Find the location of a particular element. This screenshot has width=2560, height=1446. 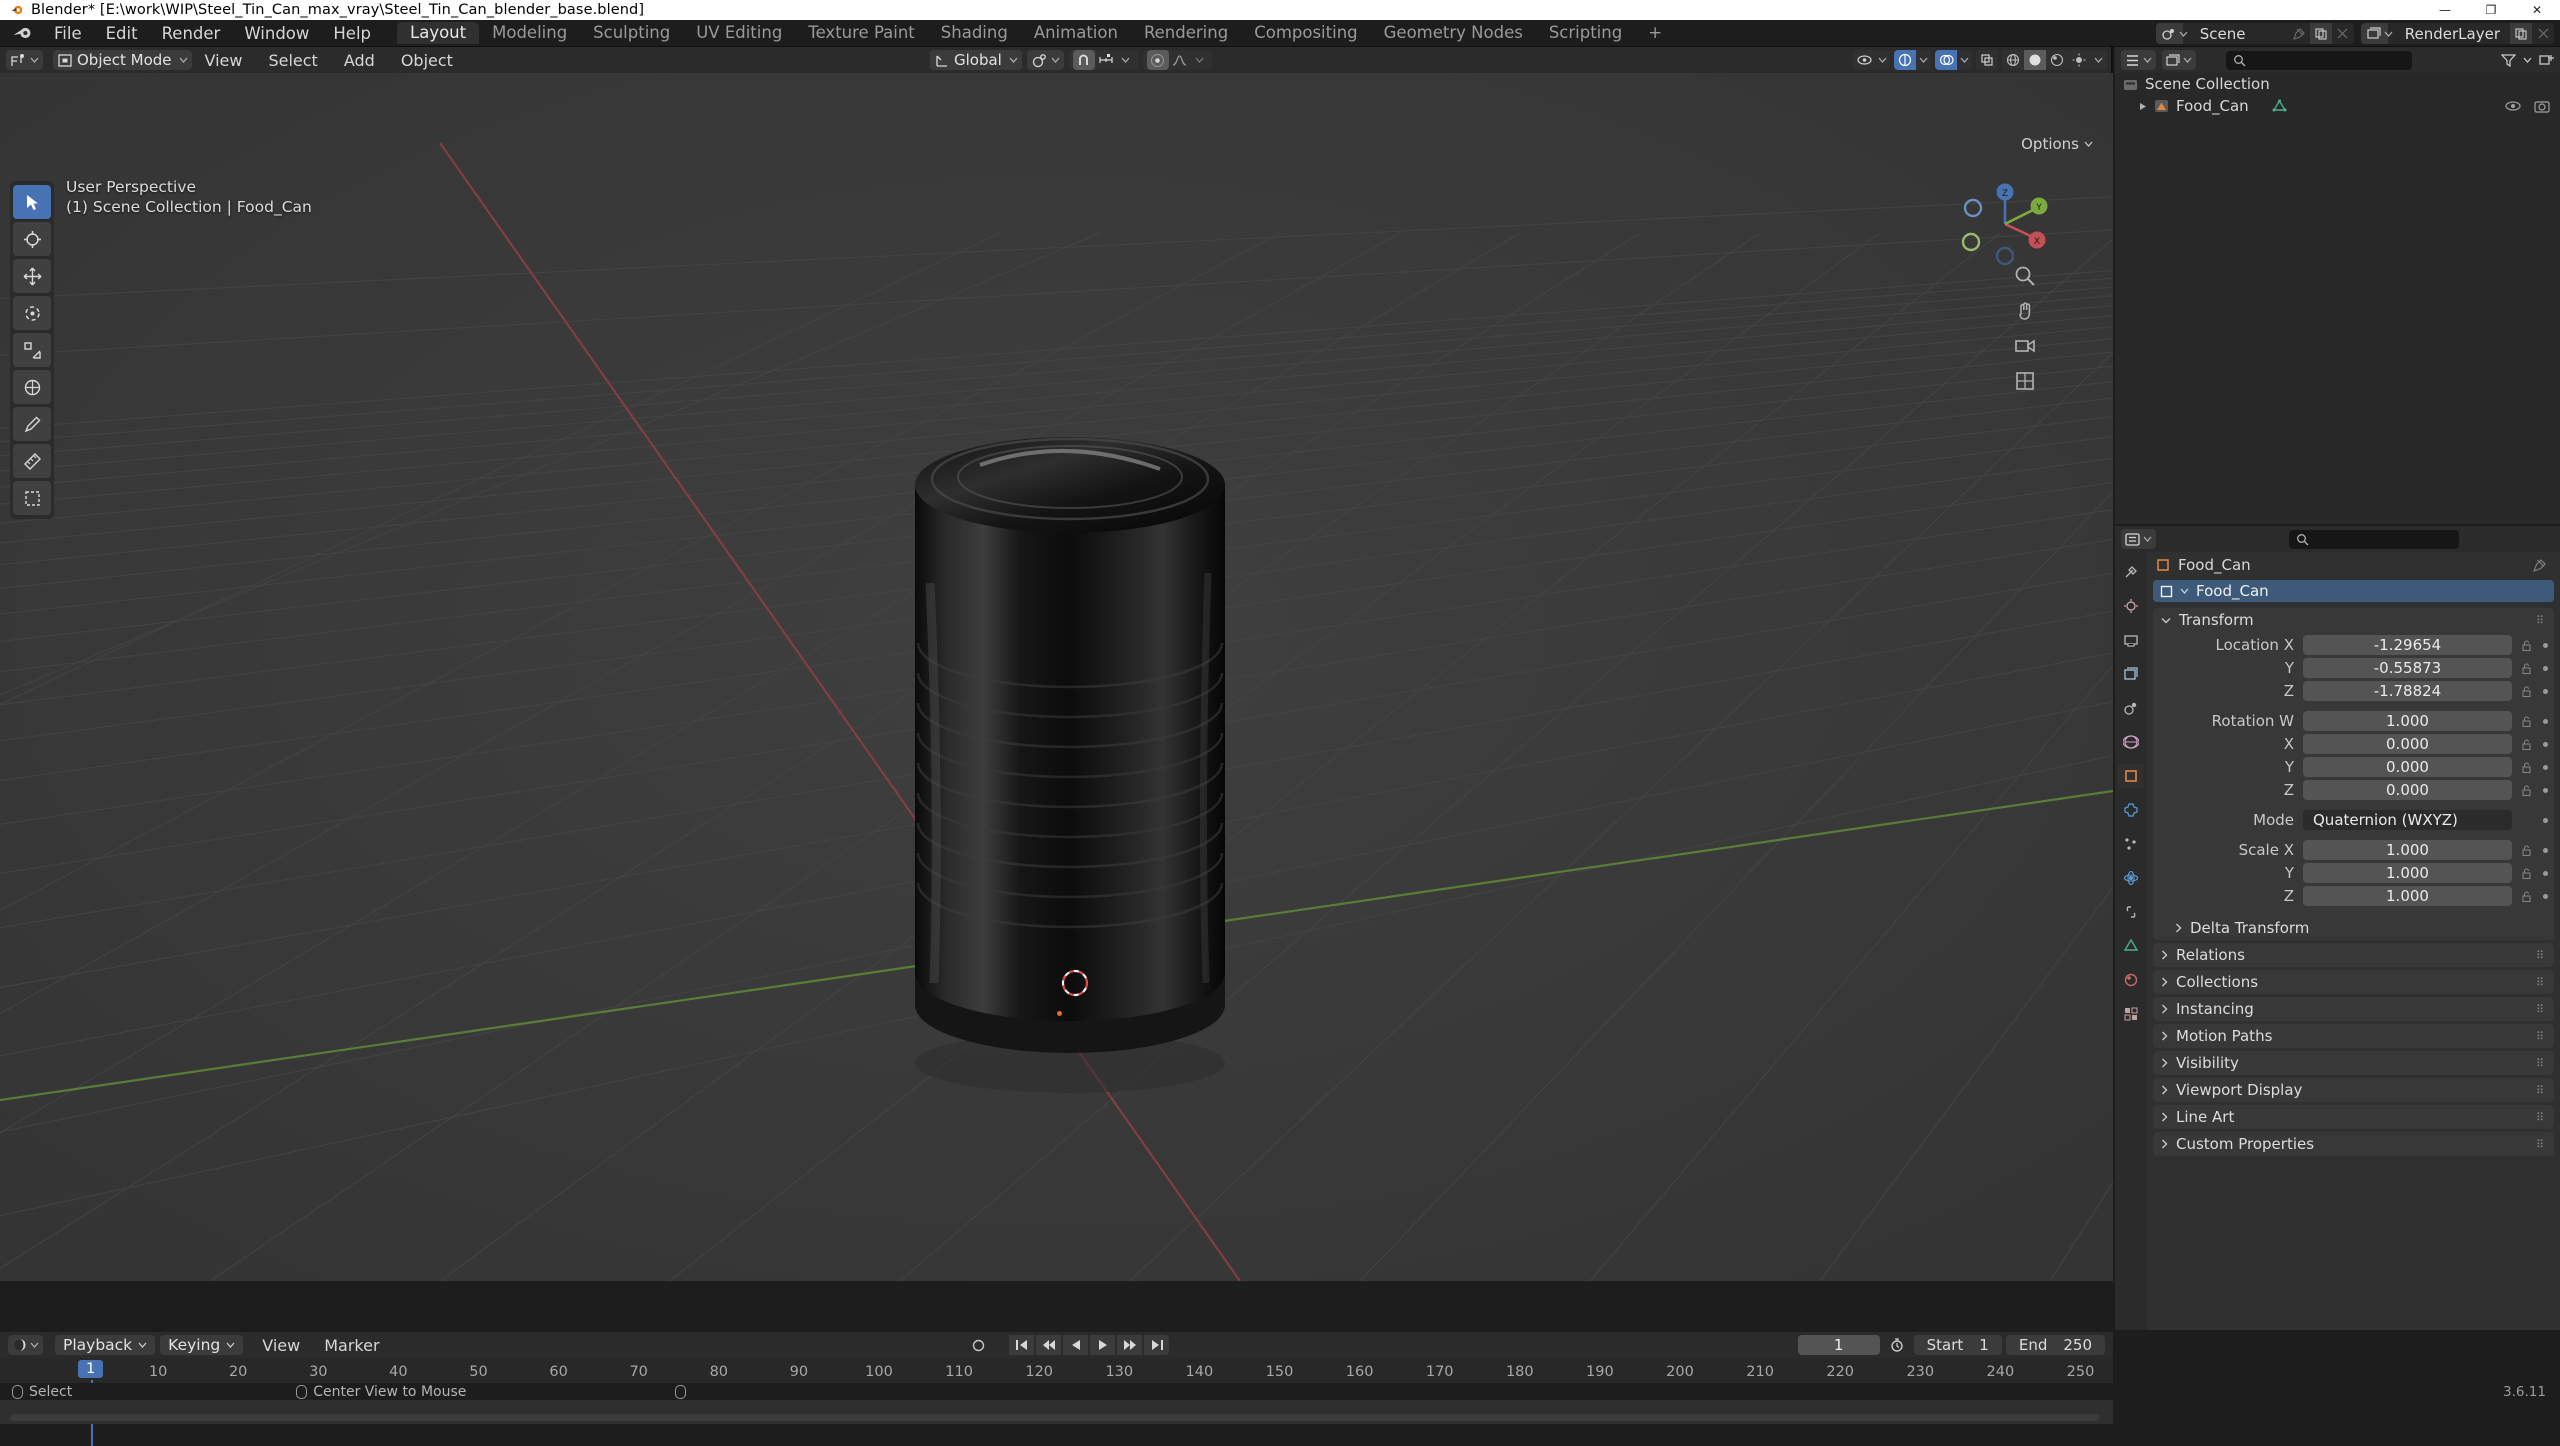

menu-render: Render is located at coordinates (191, 33).